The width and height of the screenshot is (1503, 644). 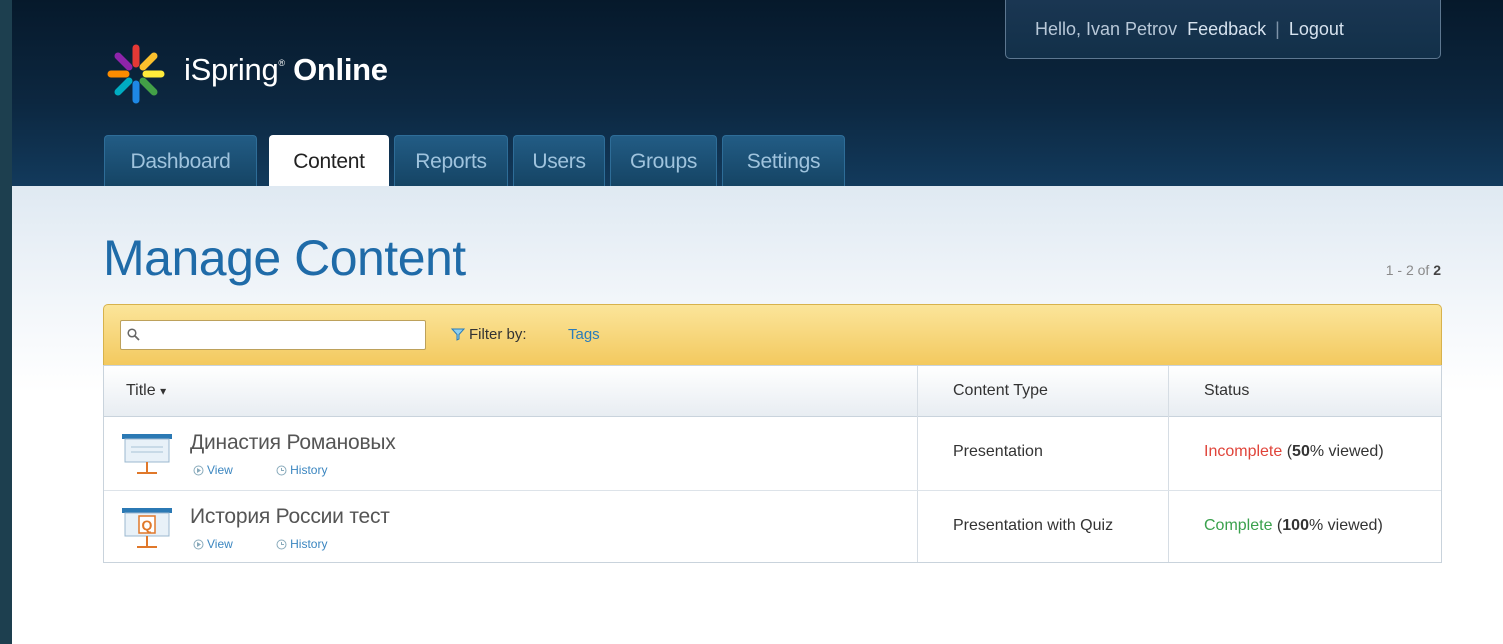 I want to click on tab-content: Content, so click(x=329, y=160).